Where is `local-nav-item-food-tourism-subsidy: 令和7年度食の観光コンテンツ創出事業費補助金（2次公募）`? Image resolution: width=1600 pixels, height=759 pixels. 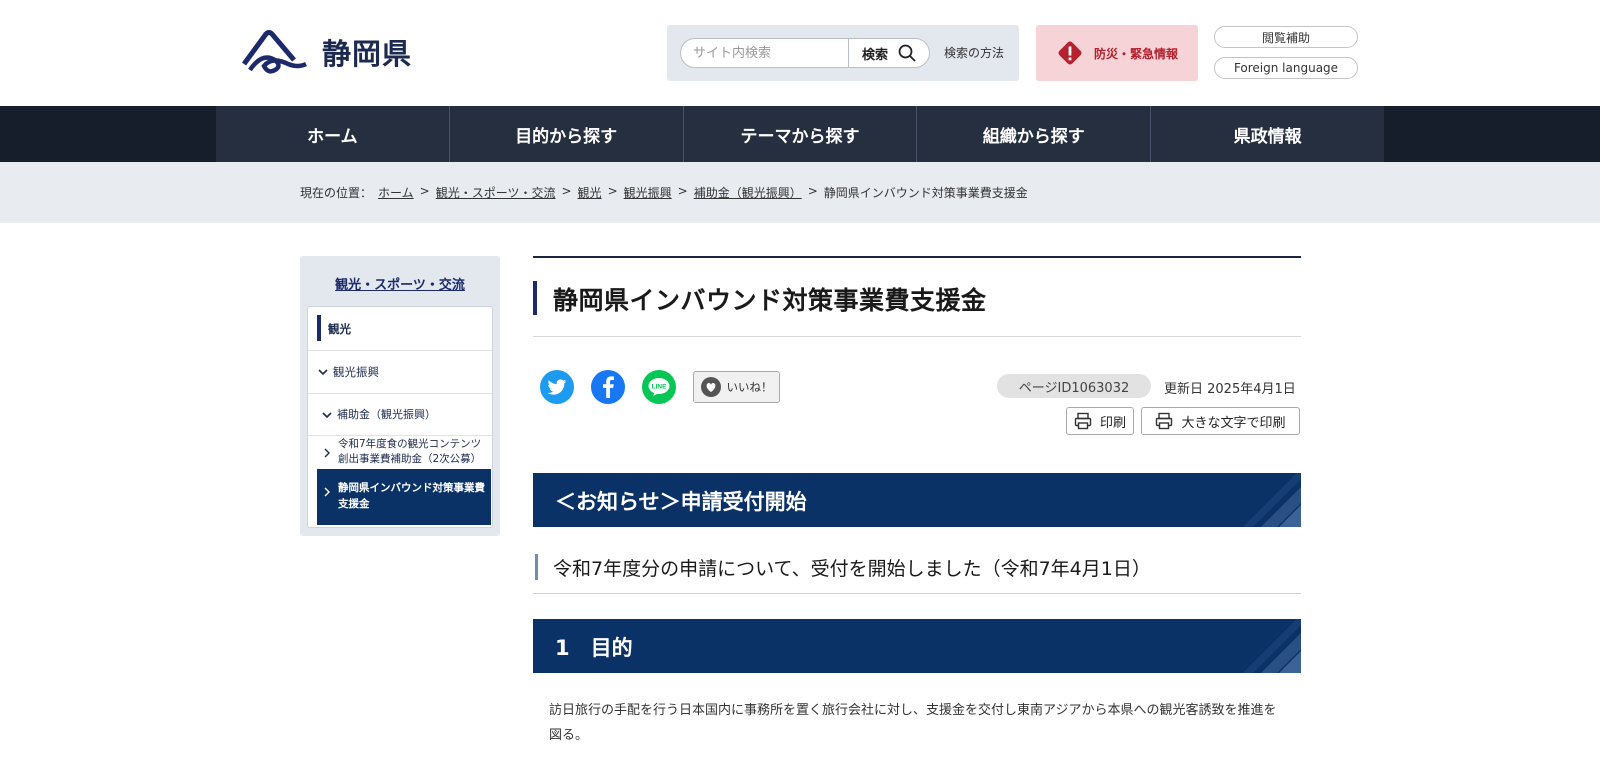
local-nav-item-food-tourism-subsidy: 令和7年度食の観光コンテンツ創出事業費補助金（2次公募） is located at coordinates (400, 452).